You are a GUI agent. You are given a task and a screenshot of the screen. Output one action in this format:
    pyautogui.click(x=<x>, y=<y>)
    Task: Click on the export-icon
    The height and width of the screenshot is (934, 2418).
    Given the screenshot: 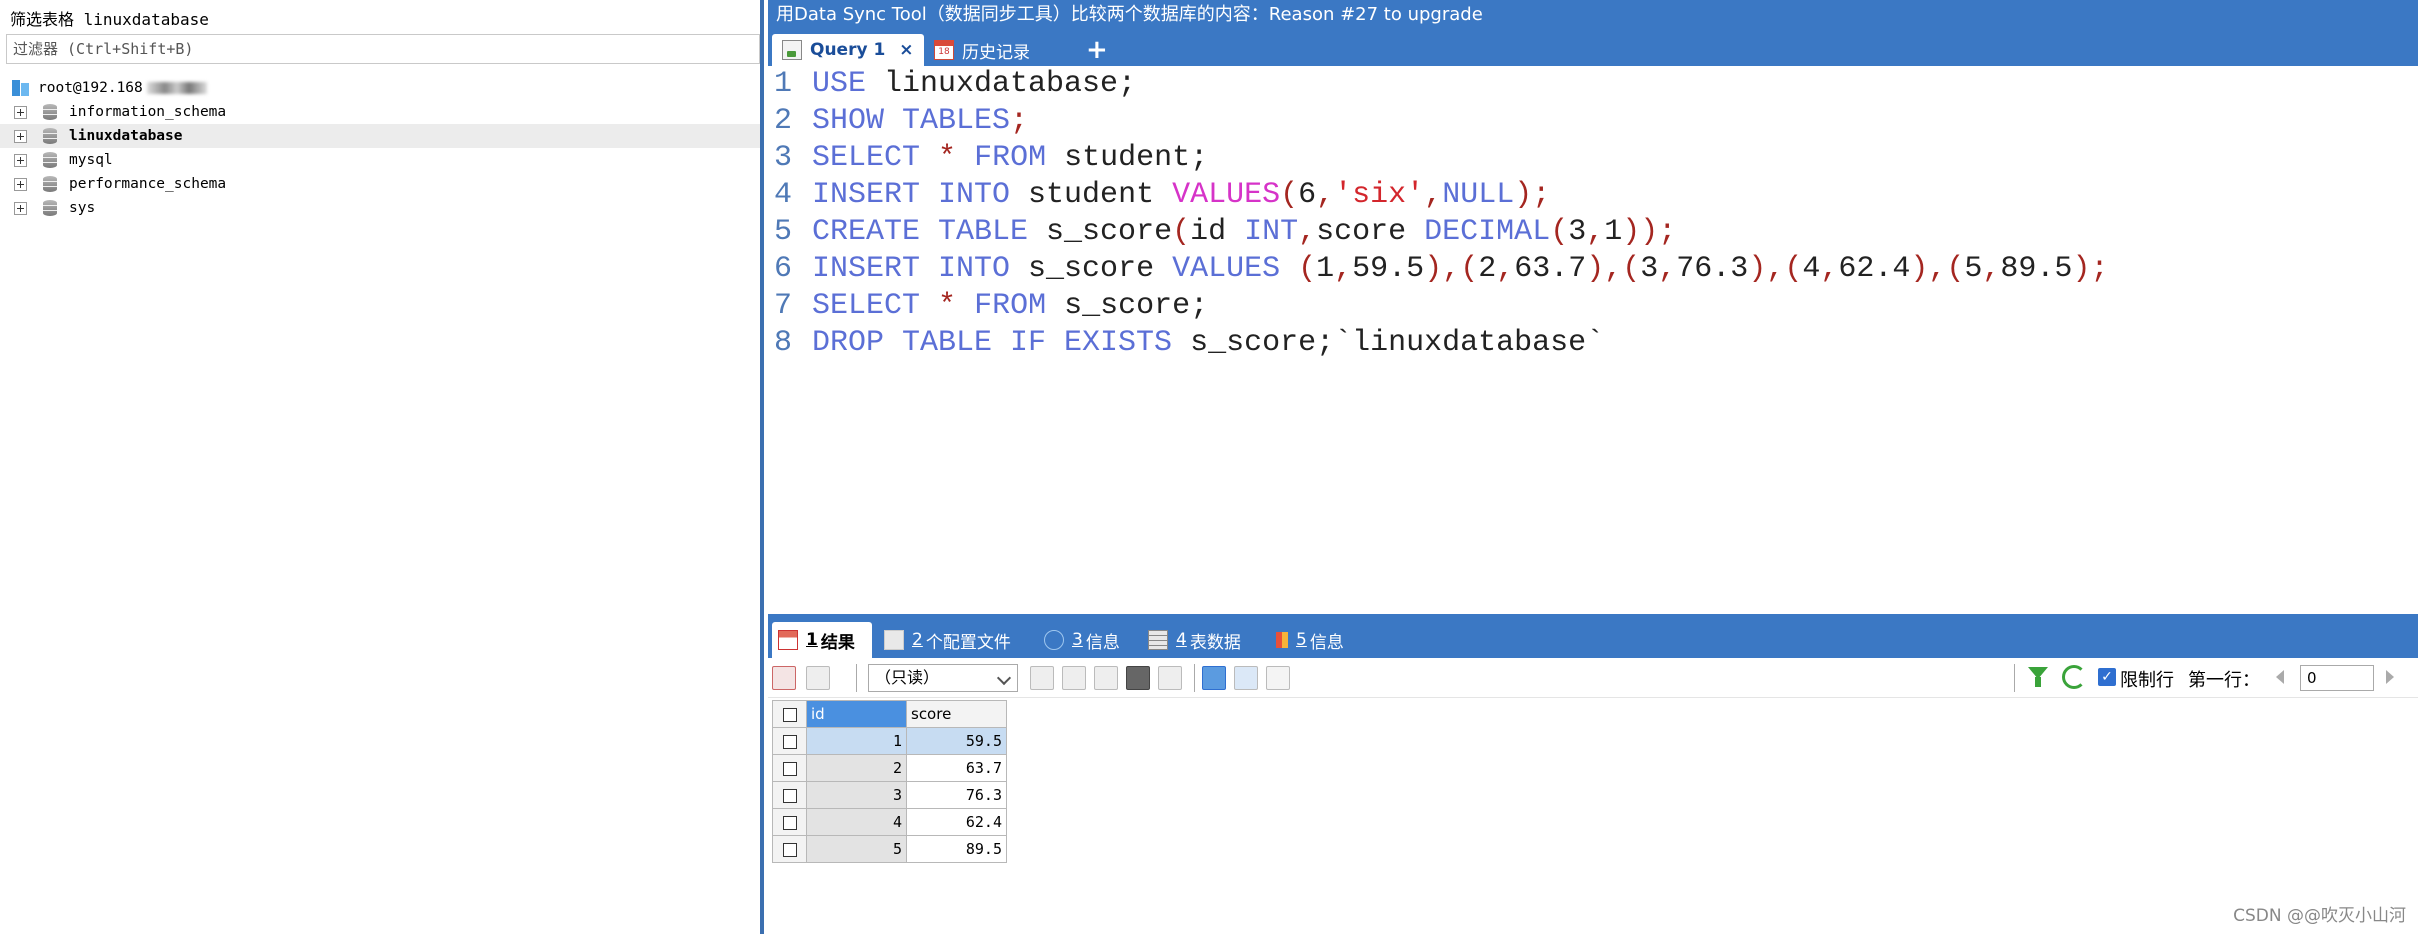 What is the action you would take?
    pyautogui.click(x=818, y=678)
    